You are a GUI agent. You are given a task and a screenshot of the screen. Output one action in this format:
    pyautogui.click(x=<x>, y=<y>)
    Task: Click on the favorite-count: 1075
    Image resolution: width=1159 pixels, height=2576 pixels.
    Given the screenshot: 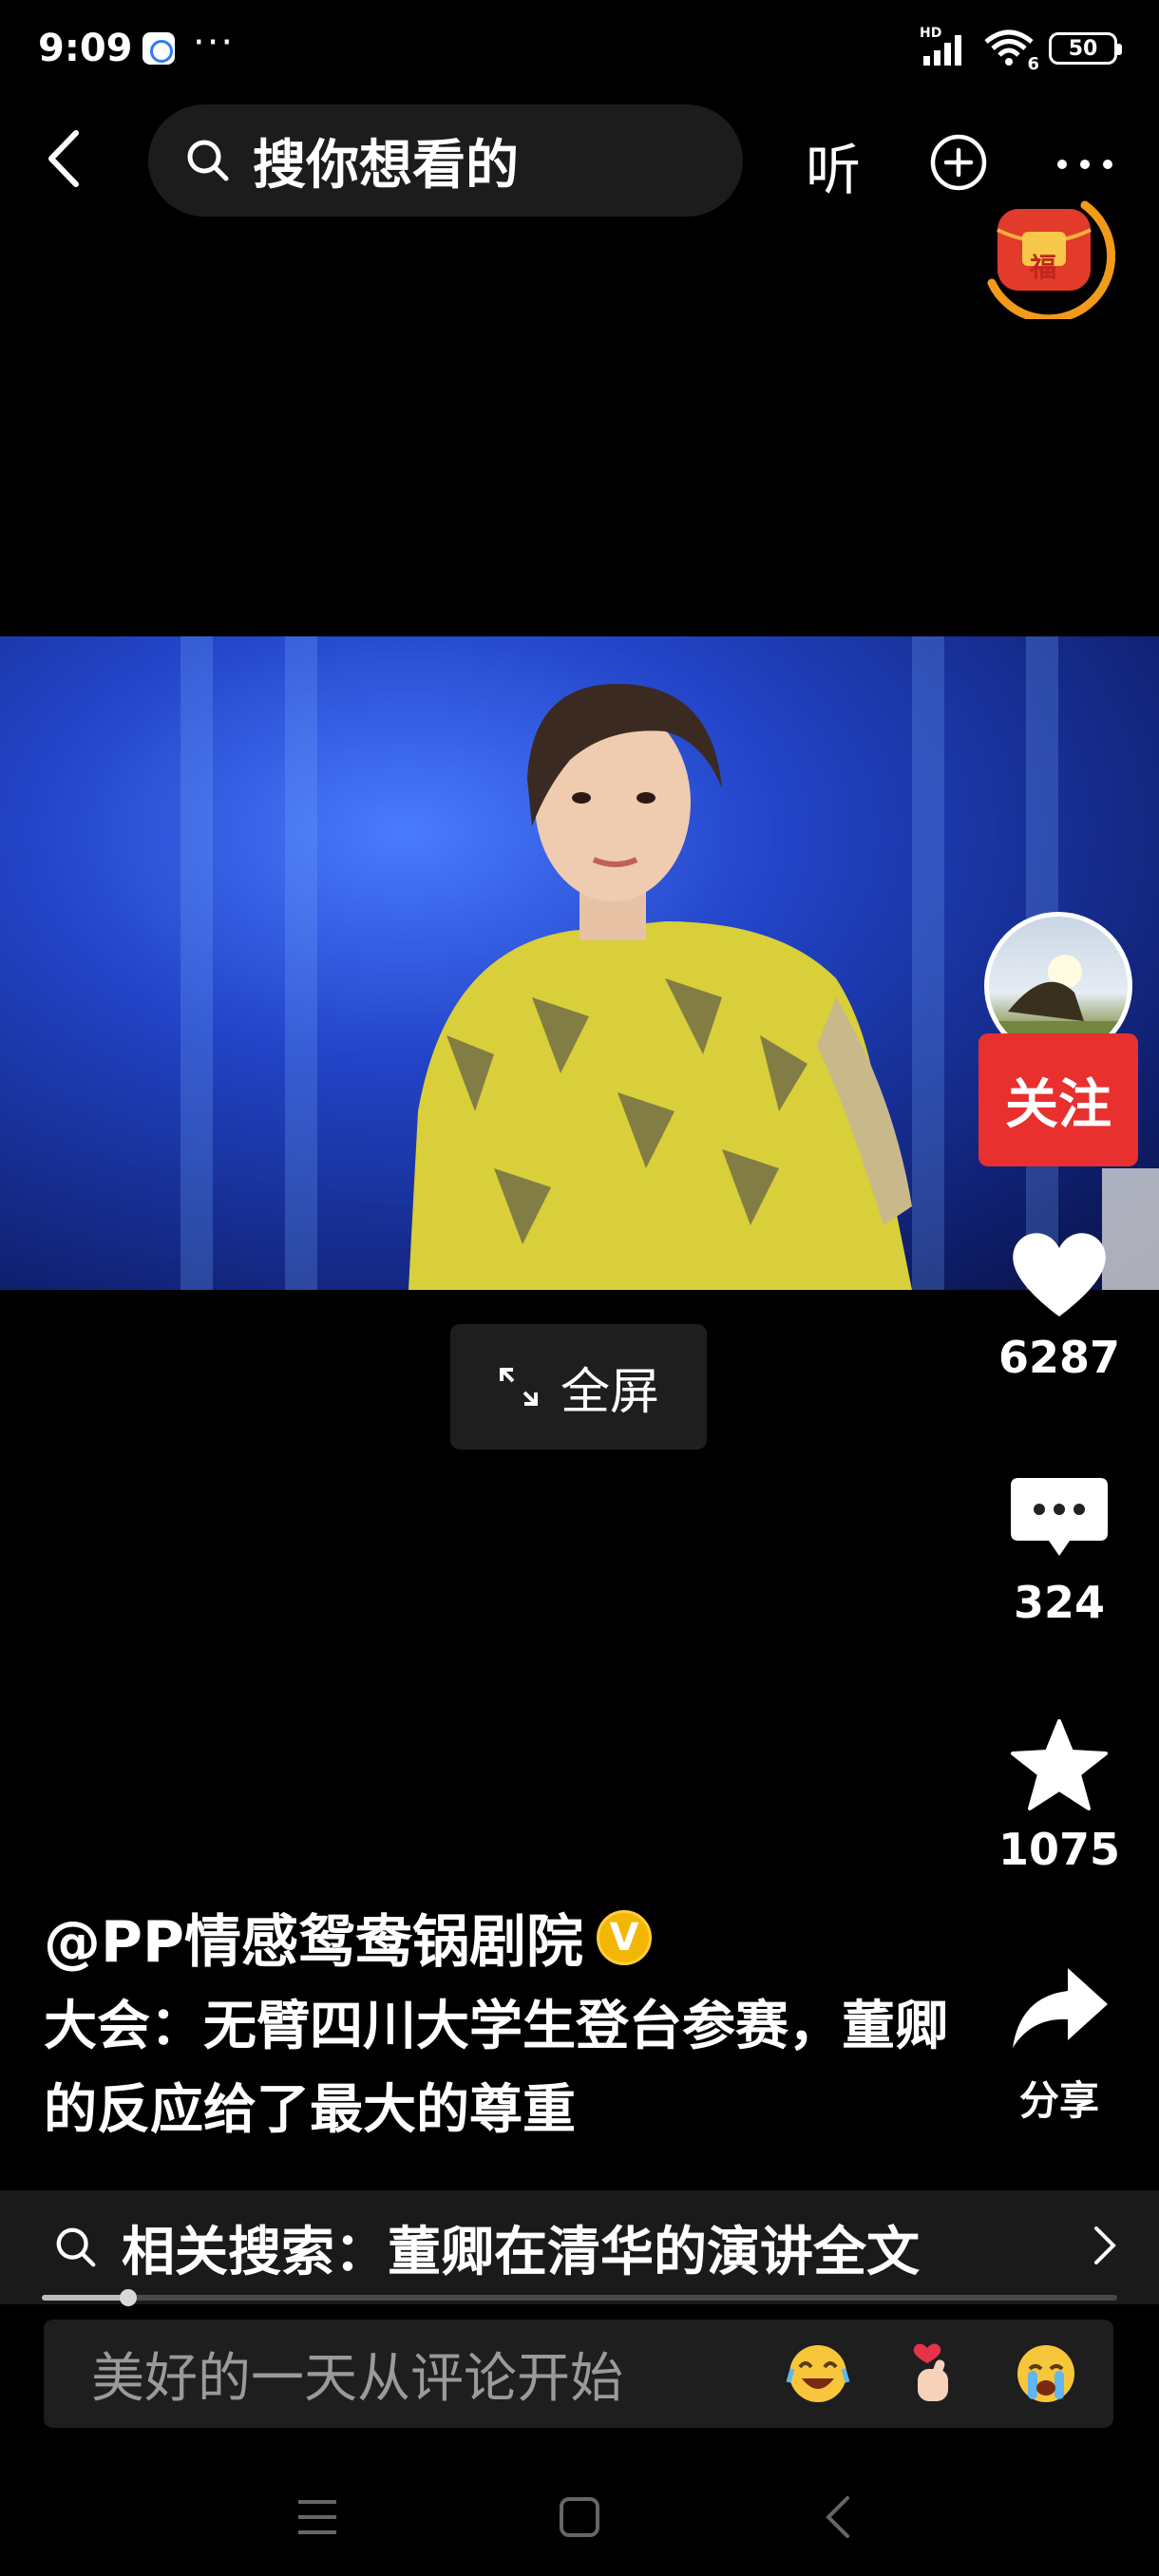 What is the action you would take?
    pyautogui.click(x=1059, y=1849)
    